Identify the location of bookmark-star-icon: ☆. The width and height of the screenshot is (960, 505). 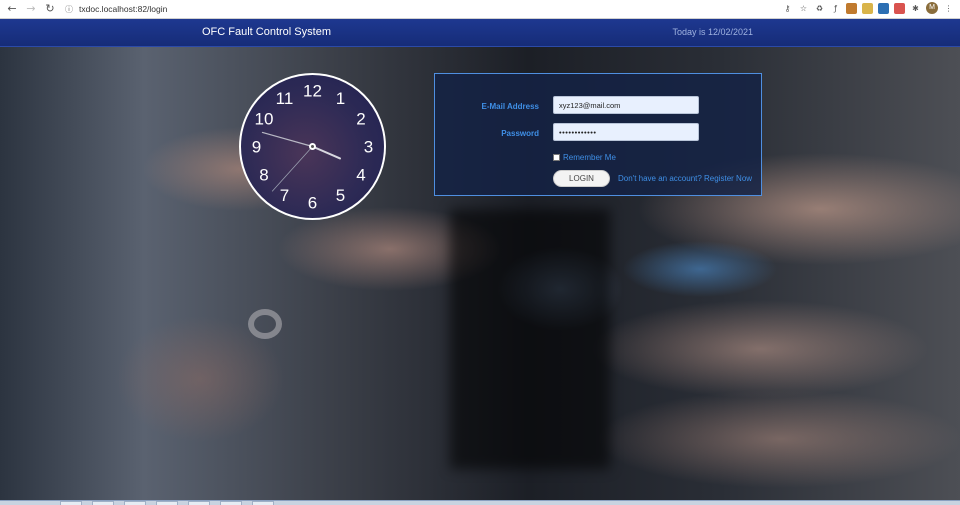
(803, 8).